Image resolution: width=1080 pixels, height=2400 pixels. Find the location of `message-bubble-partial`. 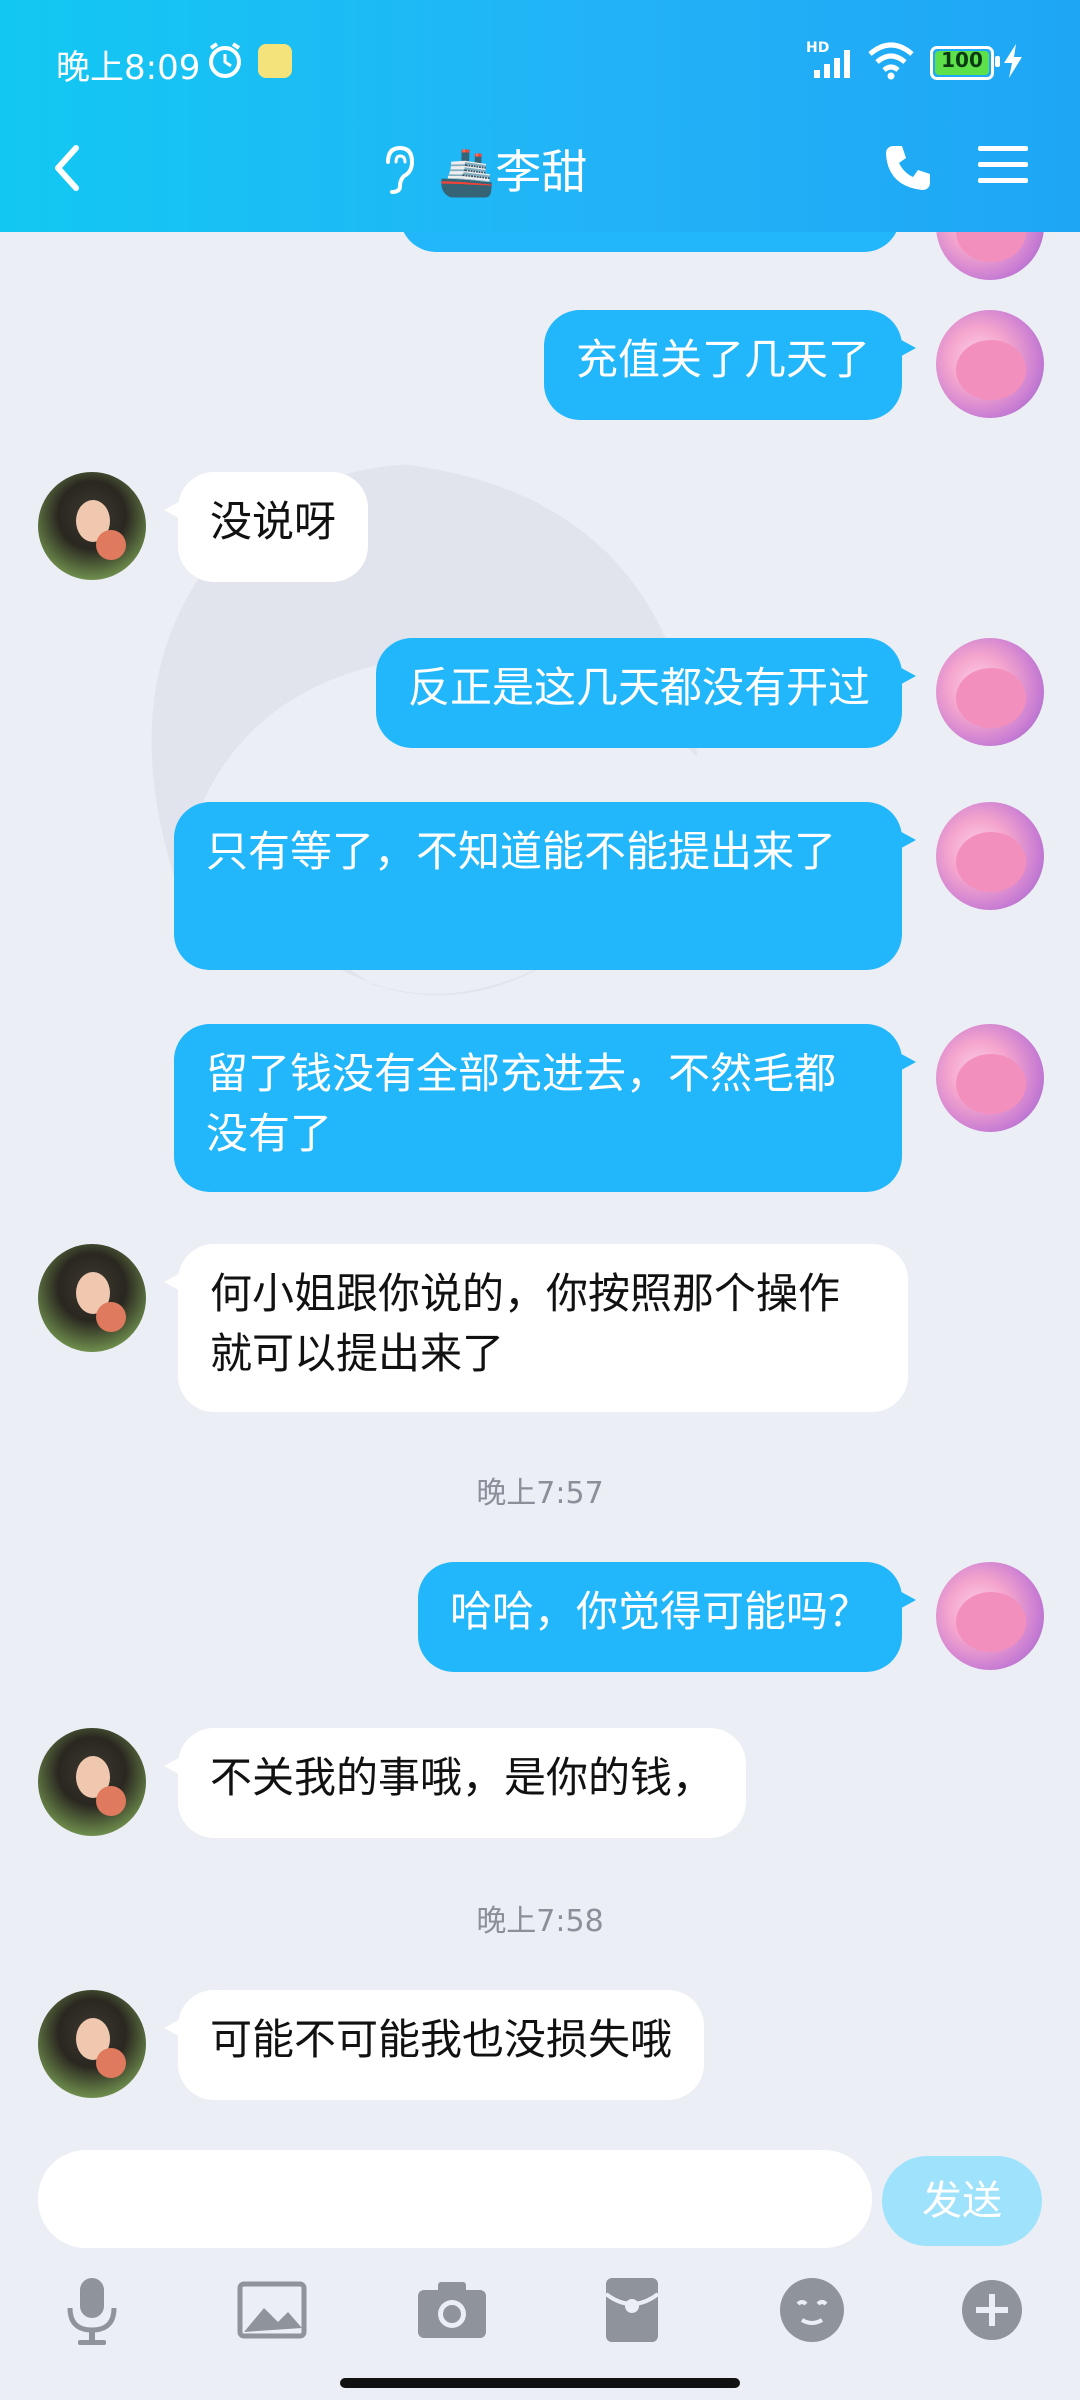

message-bubble-partial is located at coordinates (650, 242).